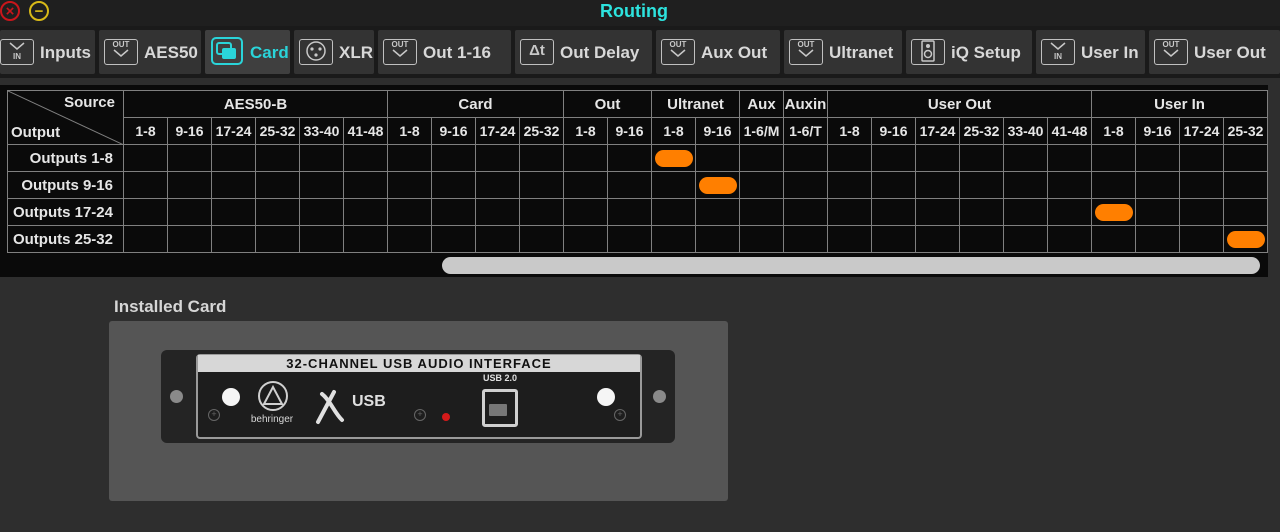 This screenshot has width=1280, height=532. Describe the element at coordinates (247, 52) in the screenshot. I see `tab-card: Card` at that location.